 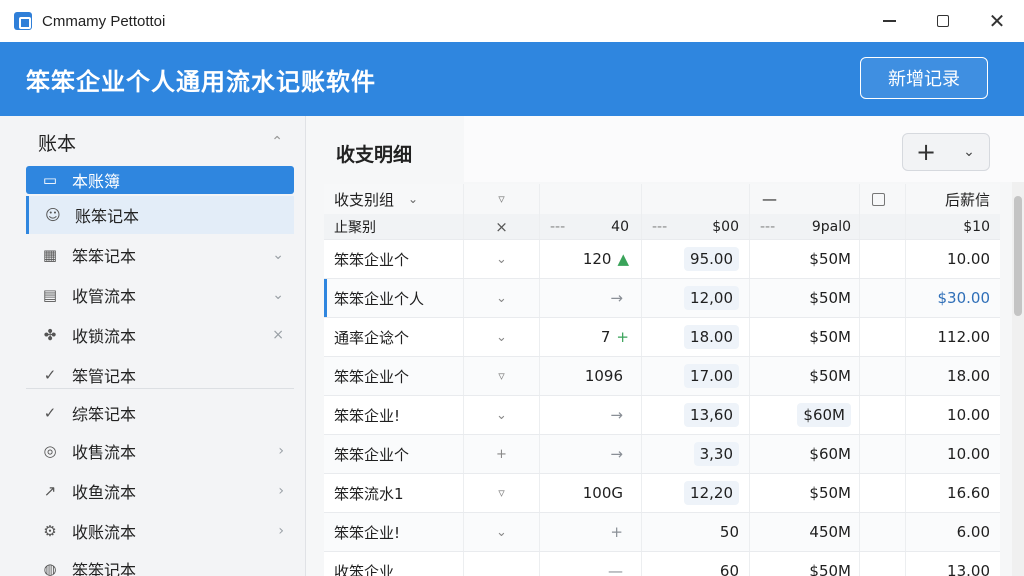 I want to click on table-row: 笨笨企业个人 ⌄ → 12,00 $50M $30.00, so click(x=662, y=298).